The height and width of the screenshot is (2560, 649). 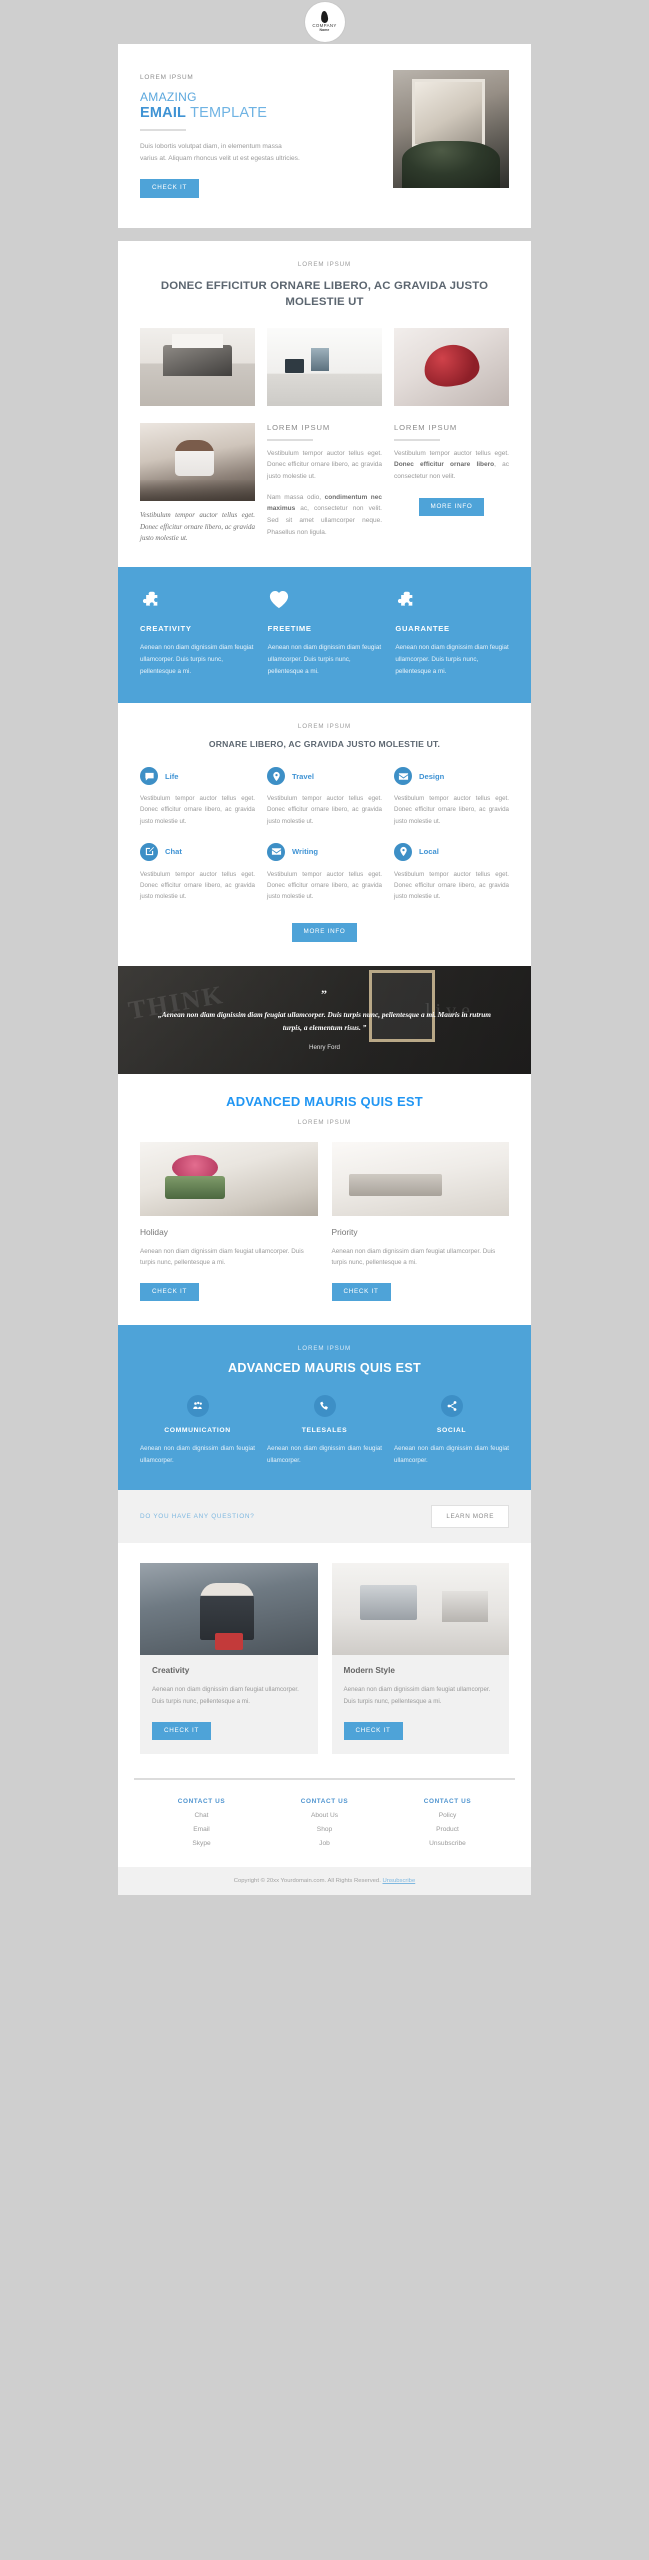 What do you see at coordinates (324, 1122) in the screenshot?
I see `advanced-white-eyebrow: LOREM IPSUM` at bounding box center [324, 1122].